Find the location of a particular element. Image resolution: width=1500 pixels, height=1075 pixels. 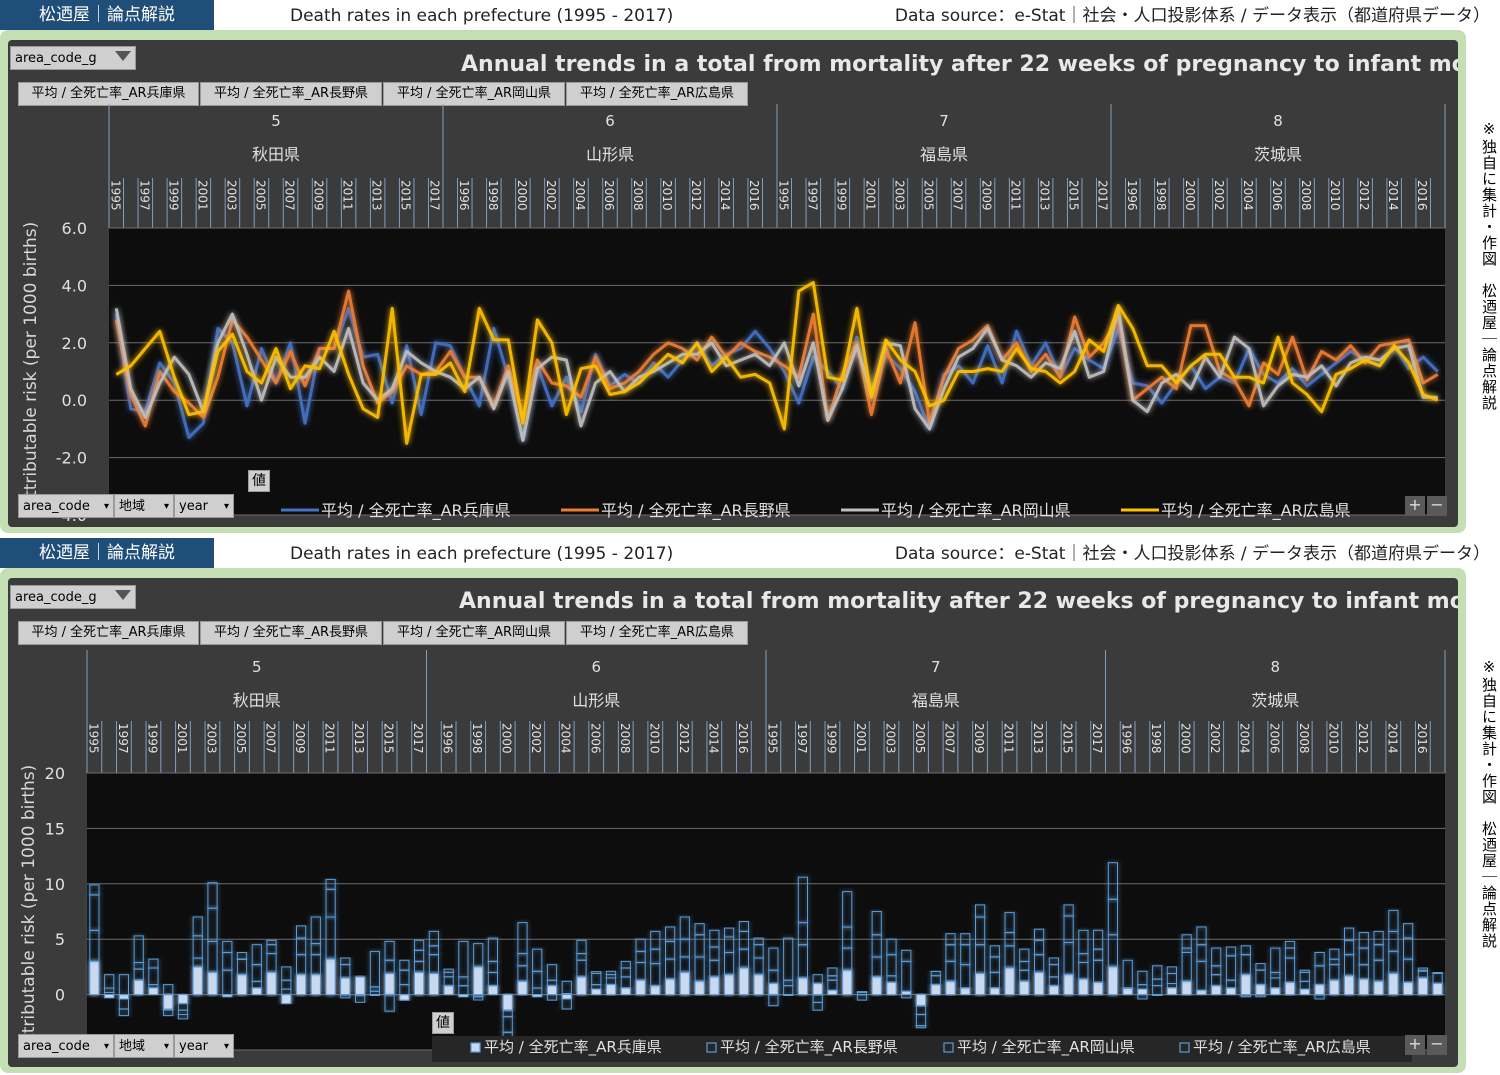

group-name-label: 山形県 is located at coordinates (610, 154).